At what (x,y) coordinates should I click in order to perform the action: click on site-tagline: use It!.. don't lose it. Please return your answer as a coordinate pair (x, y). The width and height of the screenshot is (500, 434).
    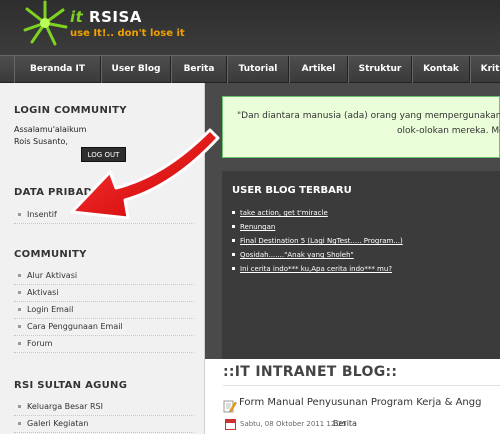
    Looking at the image, I should click on (127, 33).